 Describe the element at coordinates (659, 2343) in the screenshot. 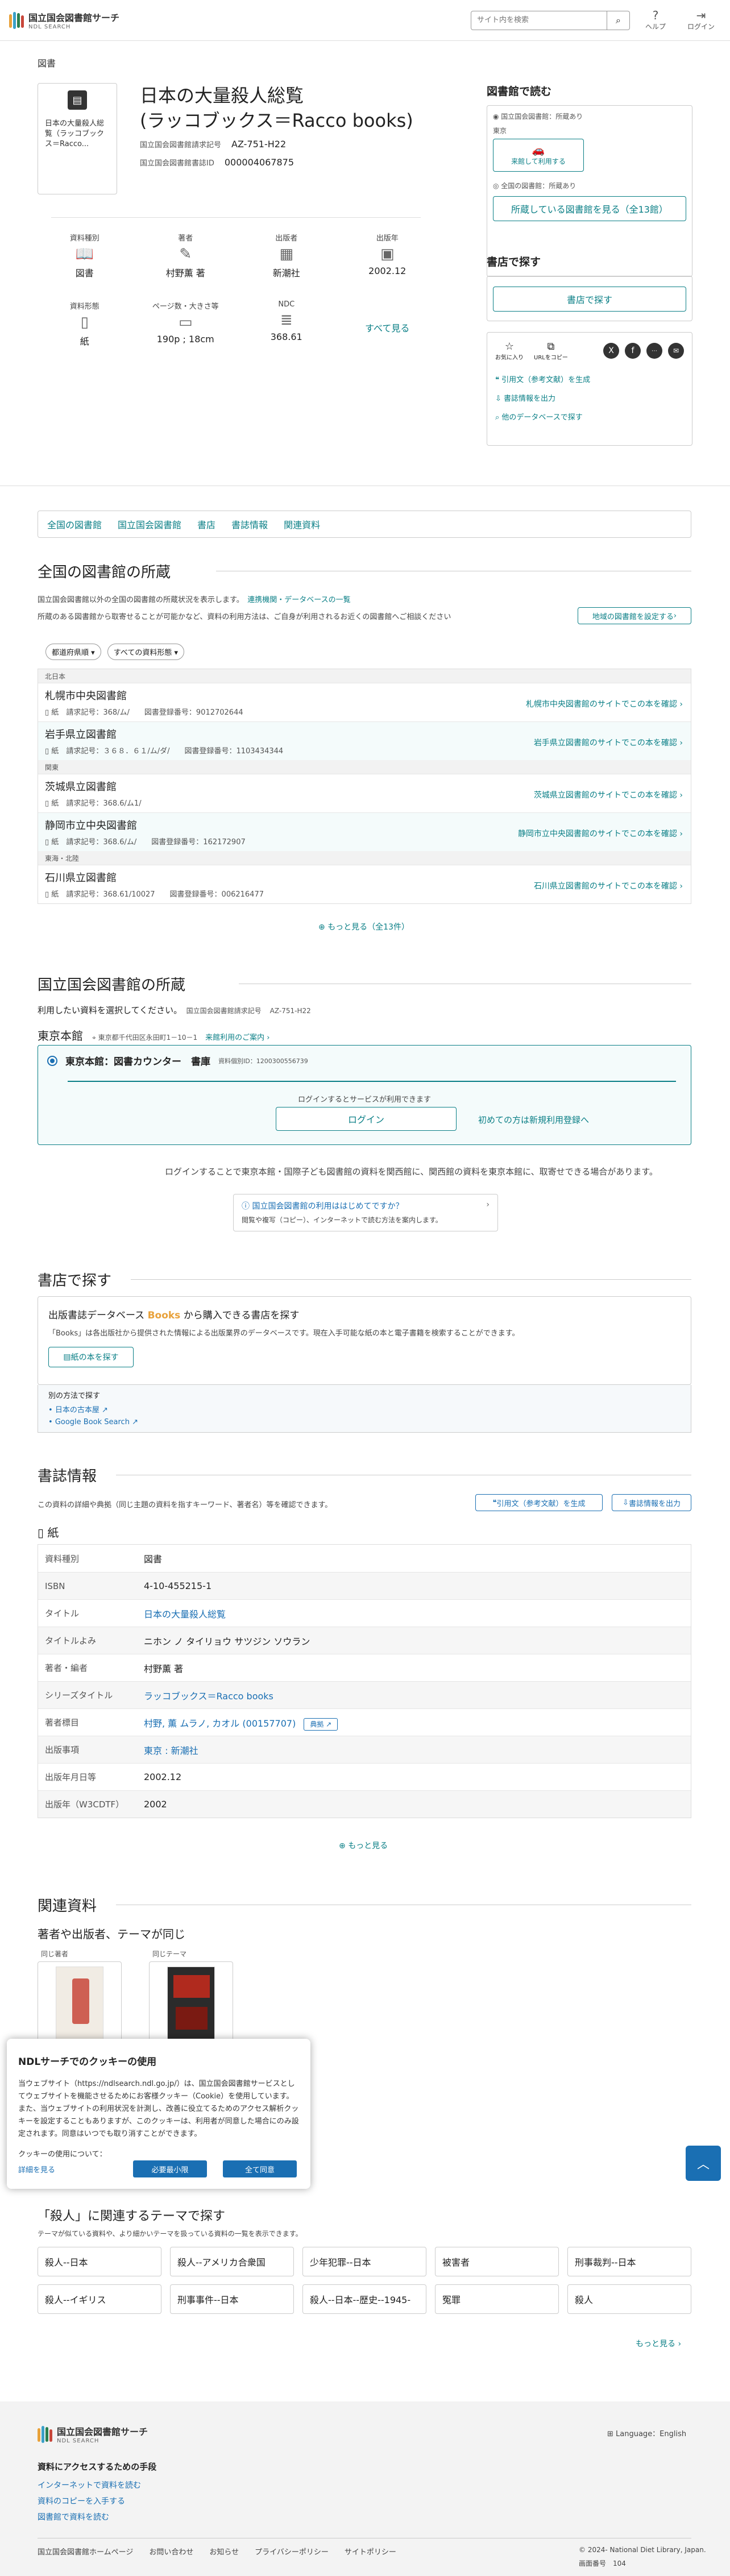

I see `keywords-more-link: もっと見る ›` at that location.